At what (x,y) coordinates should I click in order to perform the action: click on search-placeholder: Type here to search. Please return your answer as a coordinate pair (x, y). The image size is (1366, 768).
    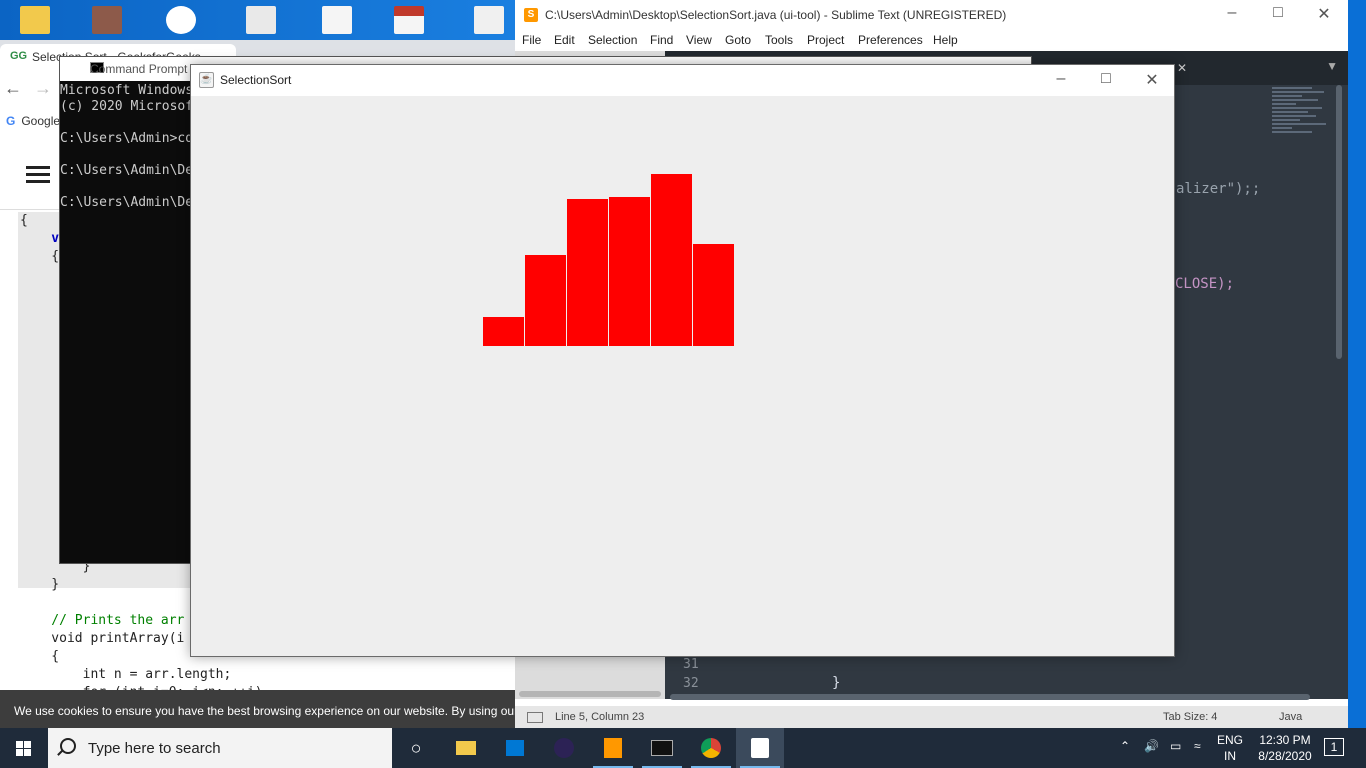
    Looking at the image, I should click on (154, 748).